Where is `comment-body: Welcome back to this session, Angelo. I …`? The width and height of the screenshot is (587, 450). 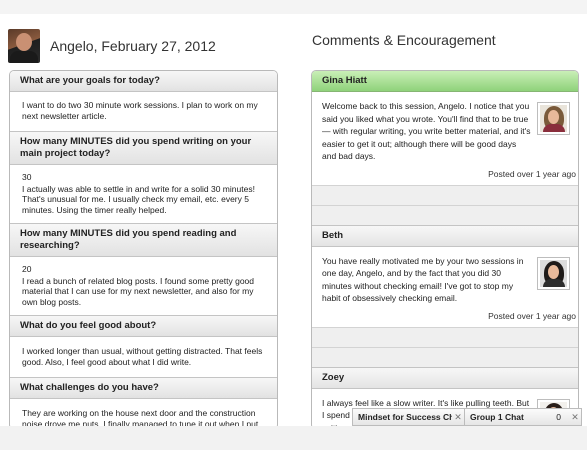
comment-body: Welcome back to this session, Angelo. I … is located at coordinates (445, 129).